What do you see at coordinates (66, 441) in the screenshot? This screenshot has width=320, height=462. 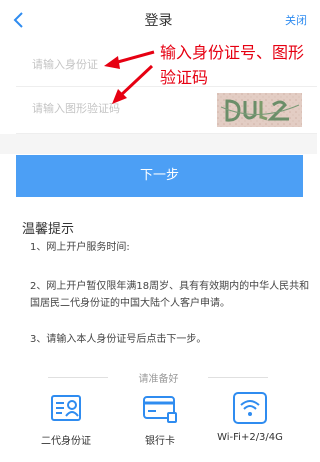 I see `prepare-item-label: 二代身份证` at bounding box center [66, 441].